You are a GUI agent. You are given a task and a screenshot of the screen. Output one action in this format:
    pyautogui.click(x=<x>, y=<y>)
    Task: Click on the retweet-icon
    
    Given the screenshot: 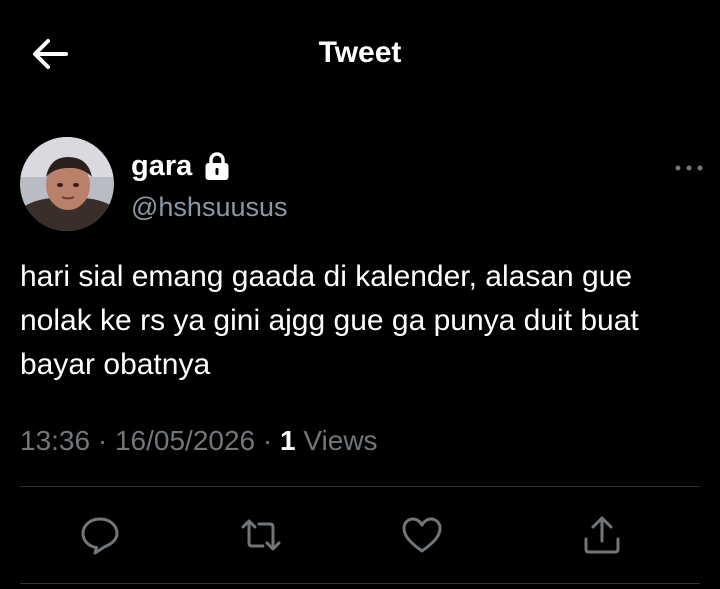 What is the action you would take?
    pyautogui.click(x=261, y=535)
    